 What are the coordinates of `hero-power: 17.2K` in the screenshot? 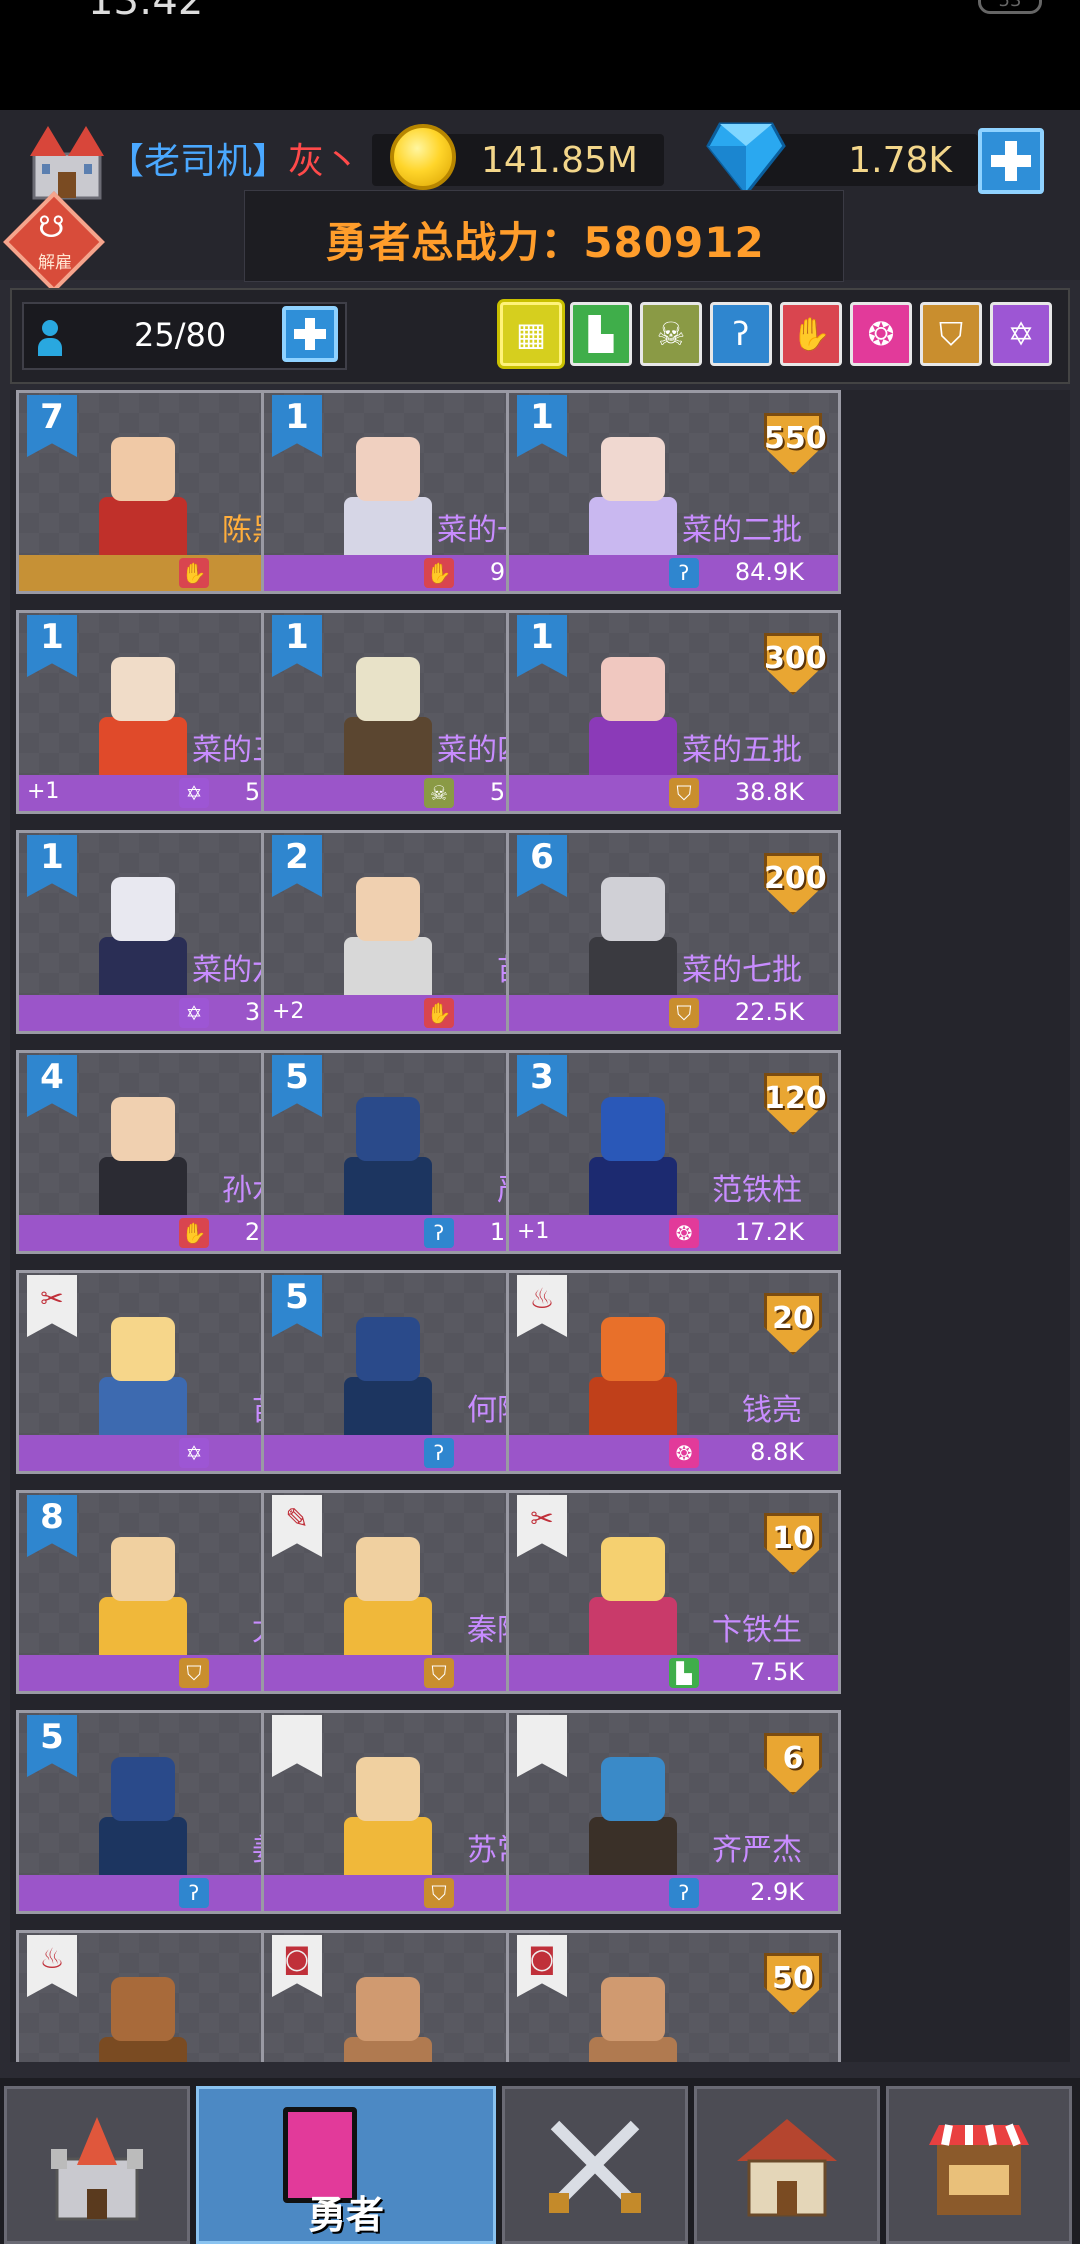 It's located at (769, 1232).